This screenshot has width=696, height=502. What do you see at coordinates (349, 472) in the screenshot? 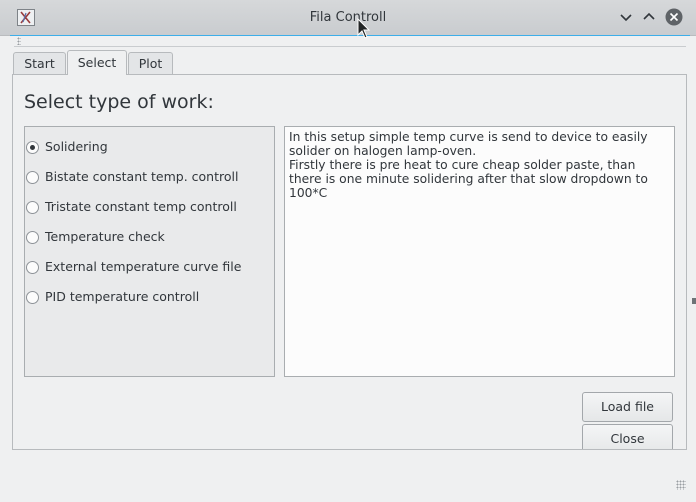
I see `status-bar` at bounding box center [349, 472].